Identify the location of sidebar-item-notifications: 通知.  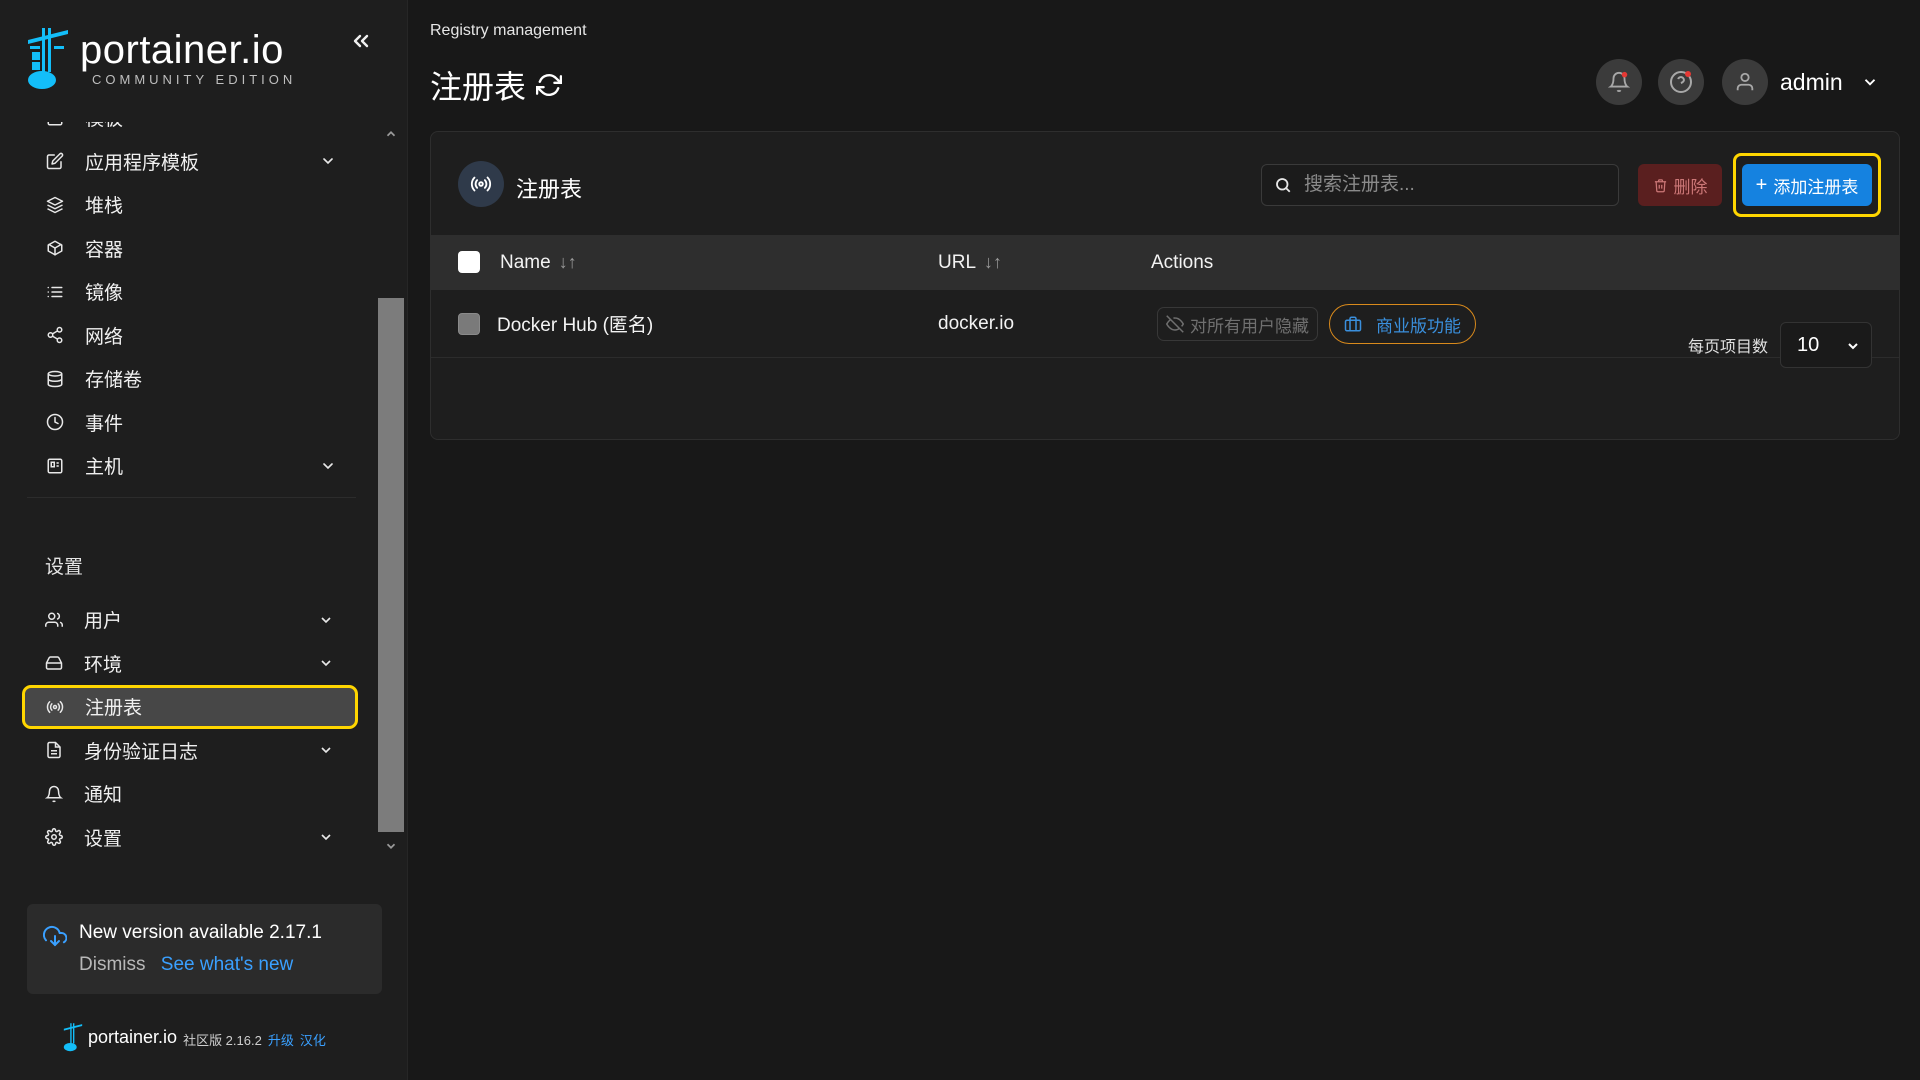
(189, 794).